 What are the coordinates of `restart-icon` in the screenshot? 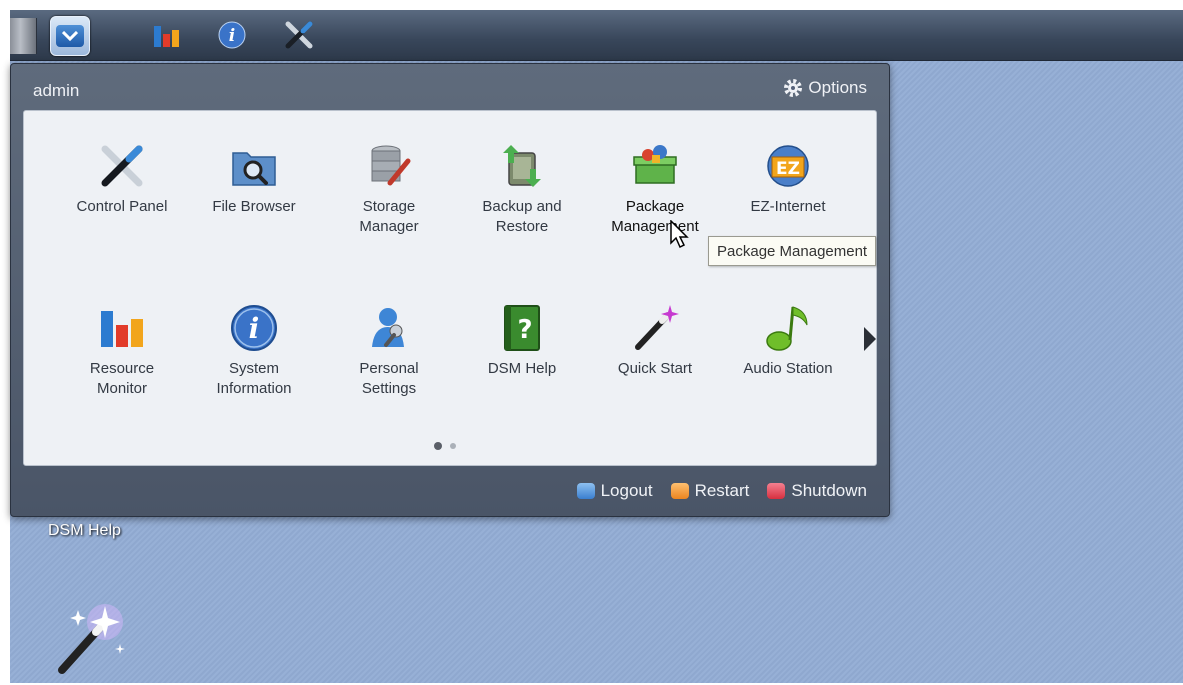 It's located at (679, 491).